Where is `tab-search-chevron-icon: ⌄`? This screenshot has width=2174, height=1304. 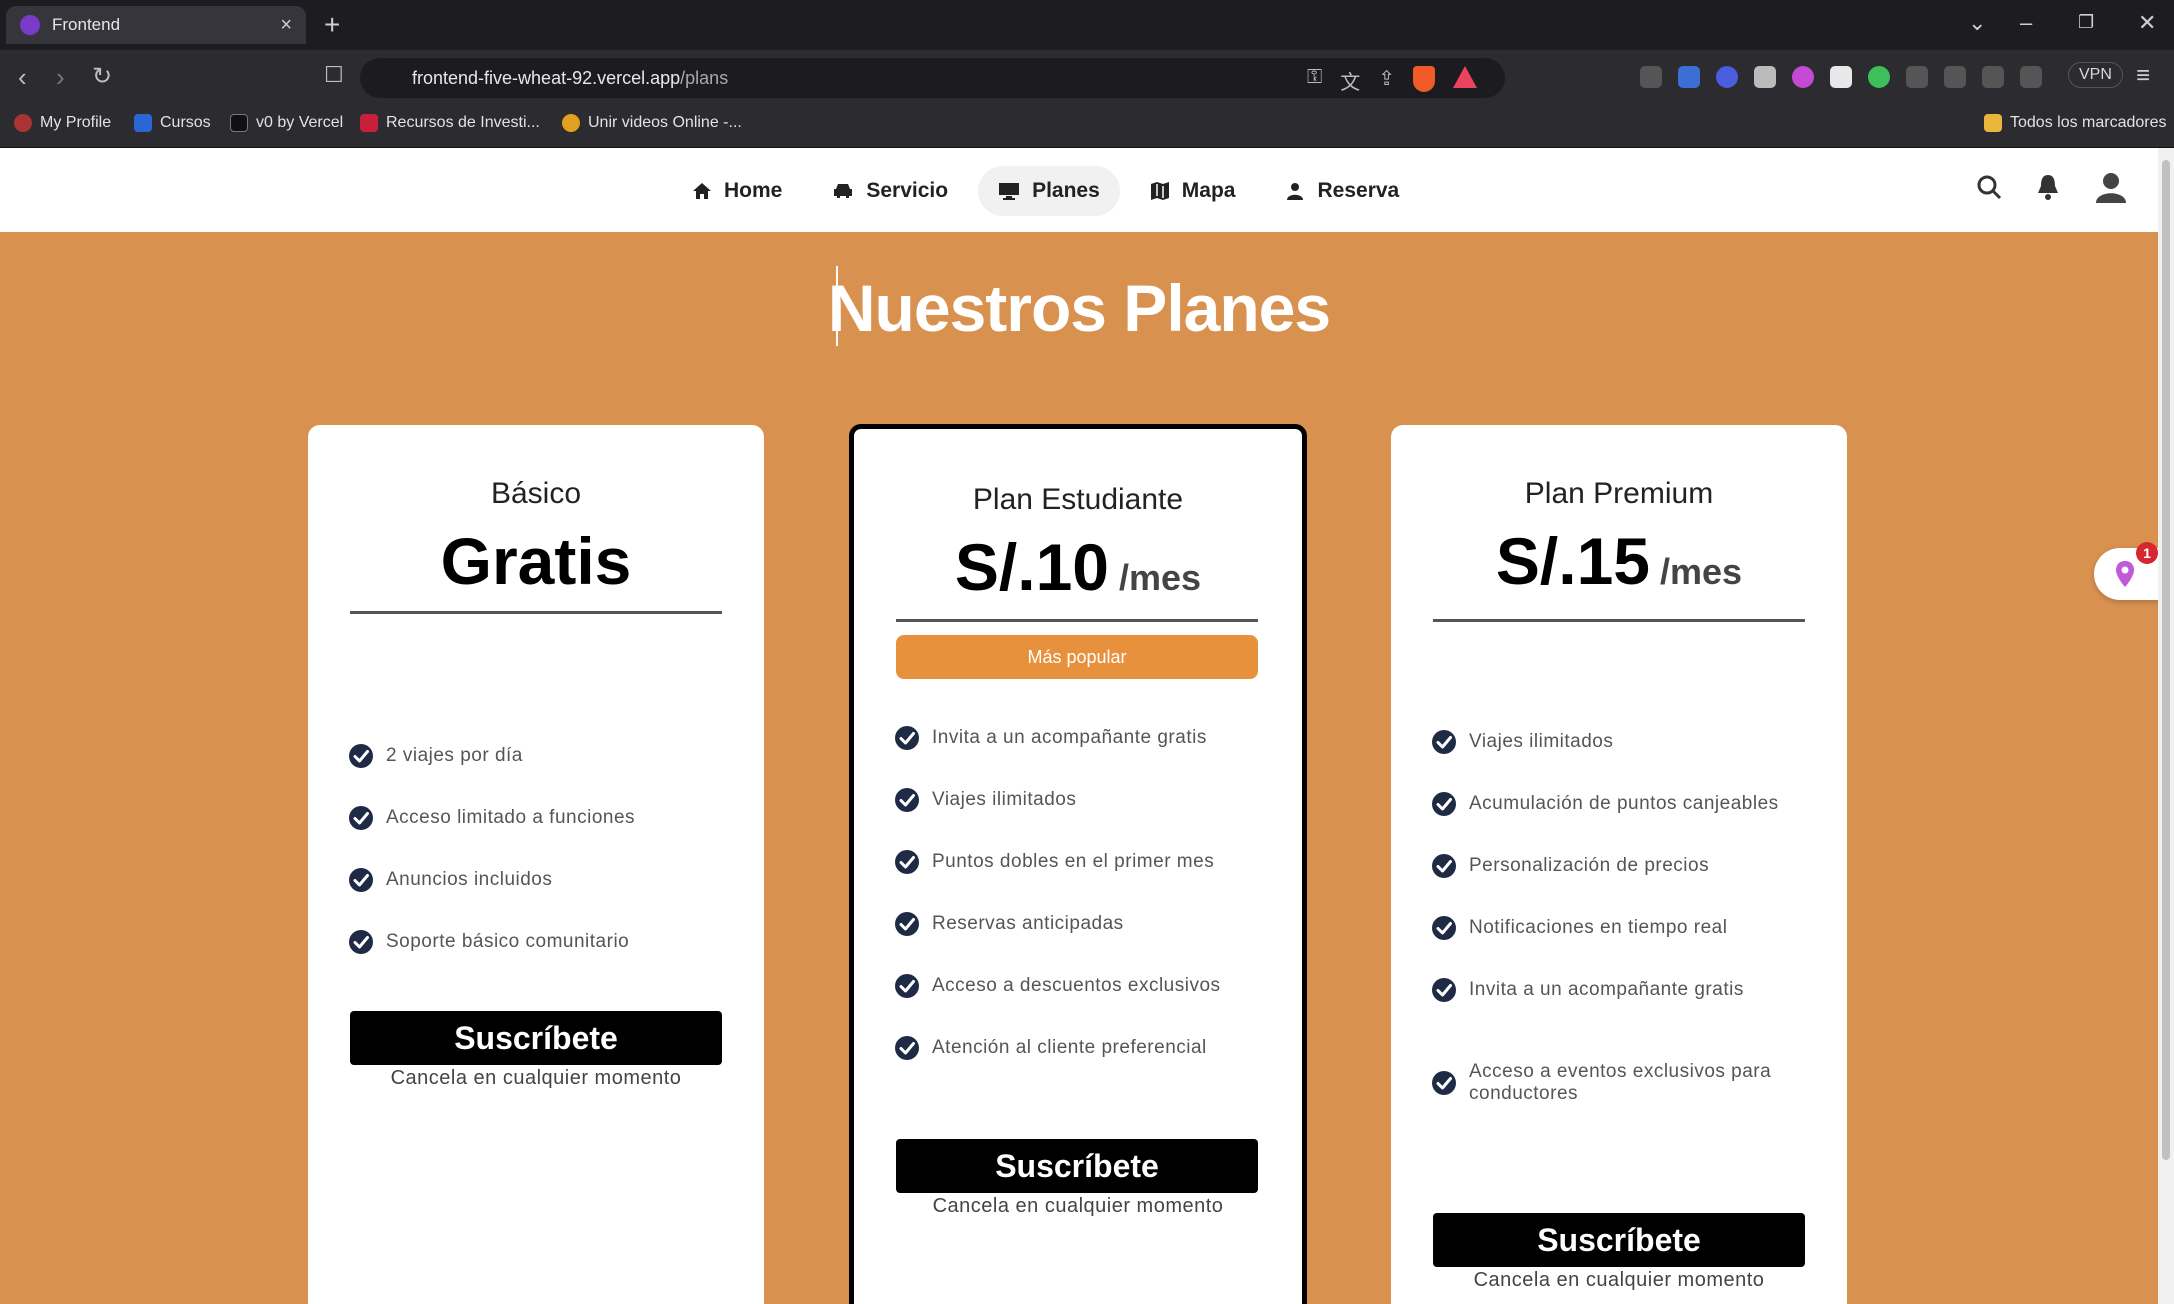
tab-search-chevron-icon: ⌄ is located at coordinates (1977, 23).